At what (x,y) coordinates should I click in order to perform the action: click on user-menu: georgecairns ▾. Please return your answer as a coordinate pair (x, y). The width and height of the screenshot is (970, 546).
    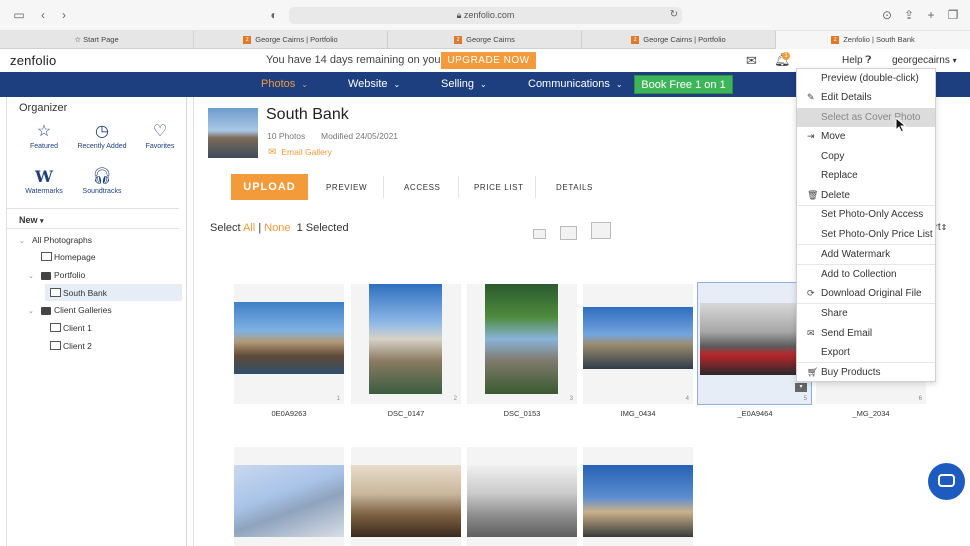
    Looking at the image, I should click on (924, 60).